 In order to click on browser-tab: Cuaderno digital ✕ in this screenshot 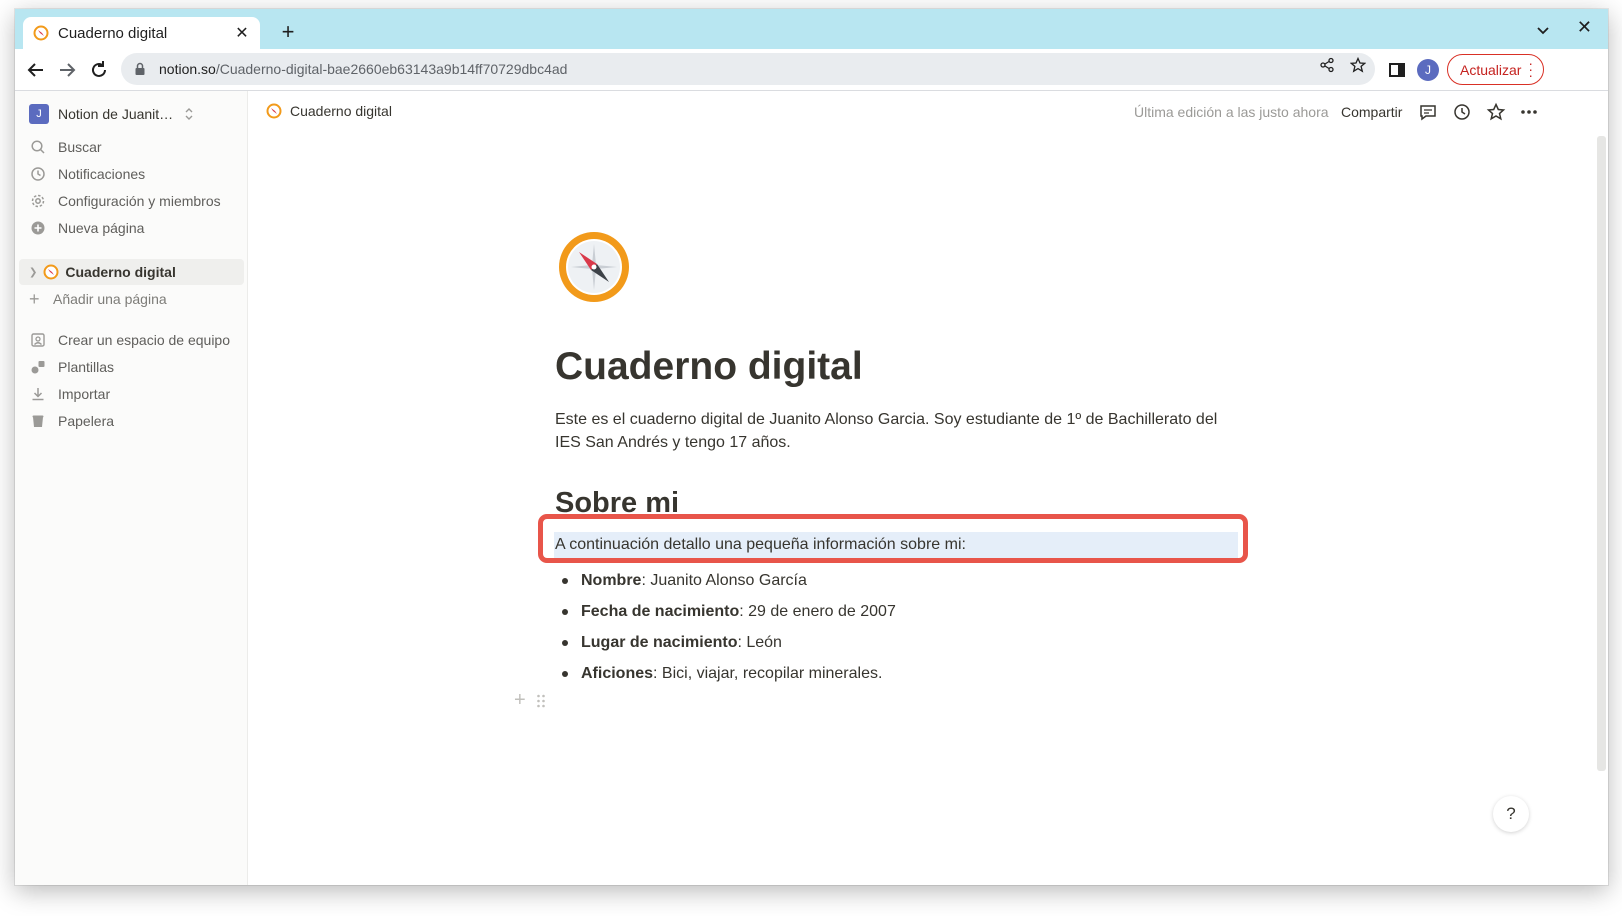, I will do `click(141, 33)`.